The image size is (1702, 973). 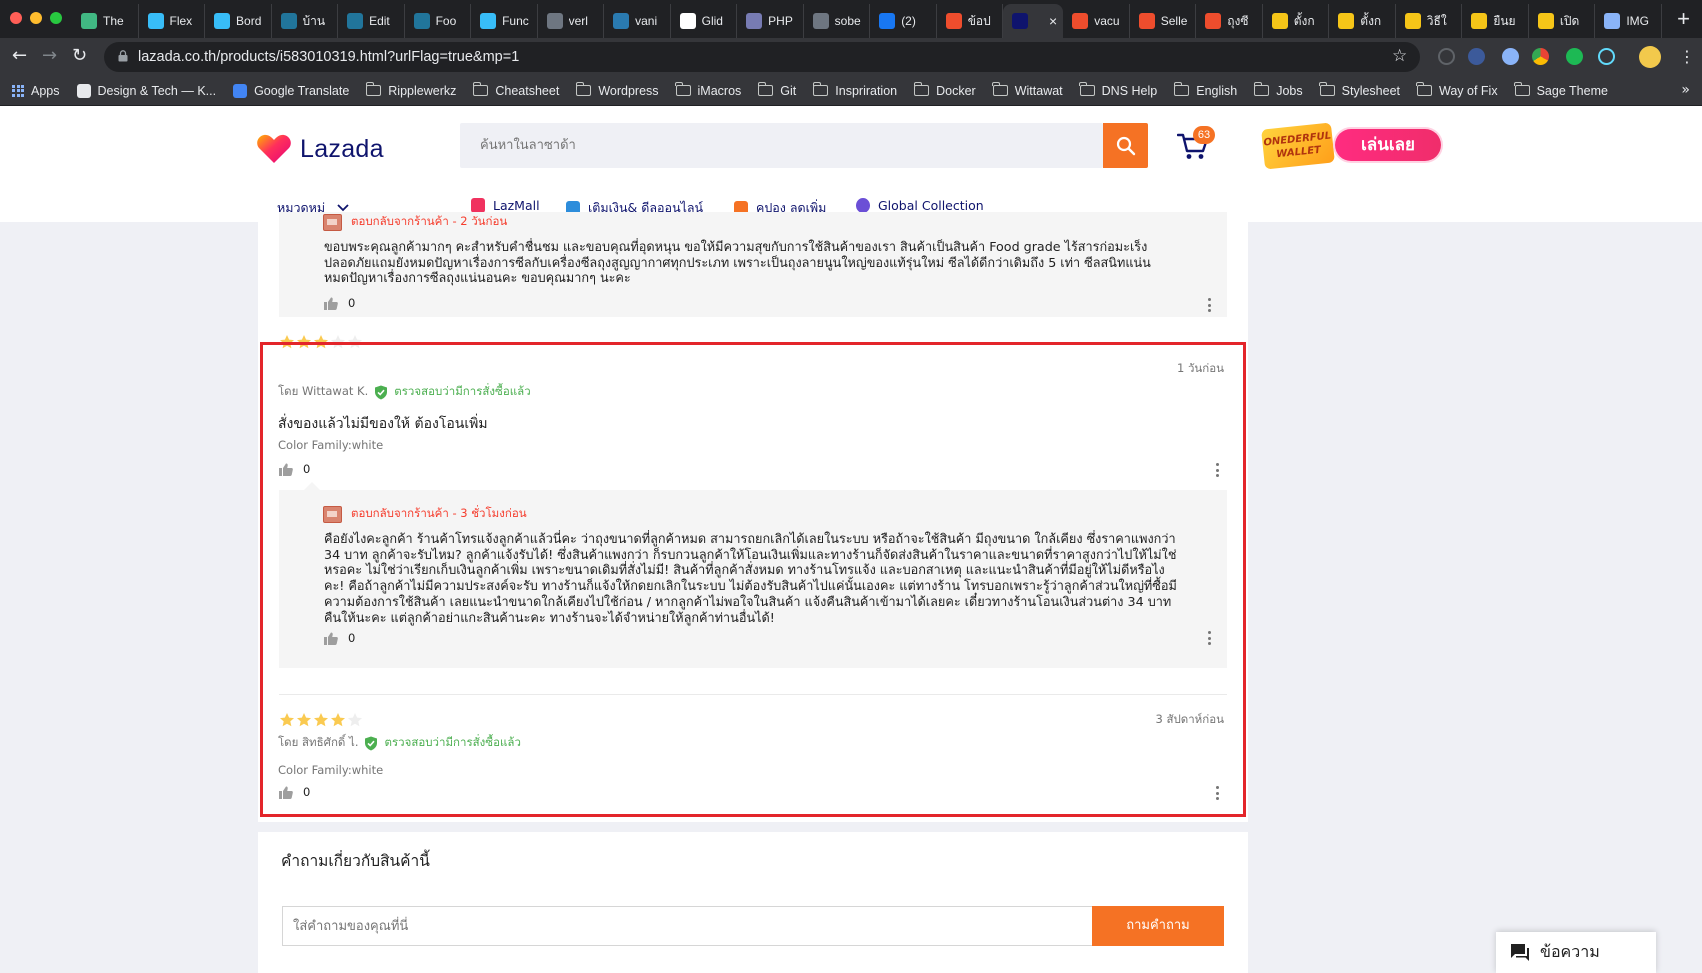 I want to click on browser-tab-title: ตั้งก, so click(x=1371, y=20).